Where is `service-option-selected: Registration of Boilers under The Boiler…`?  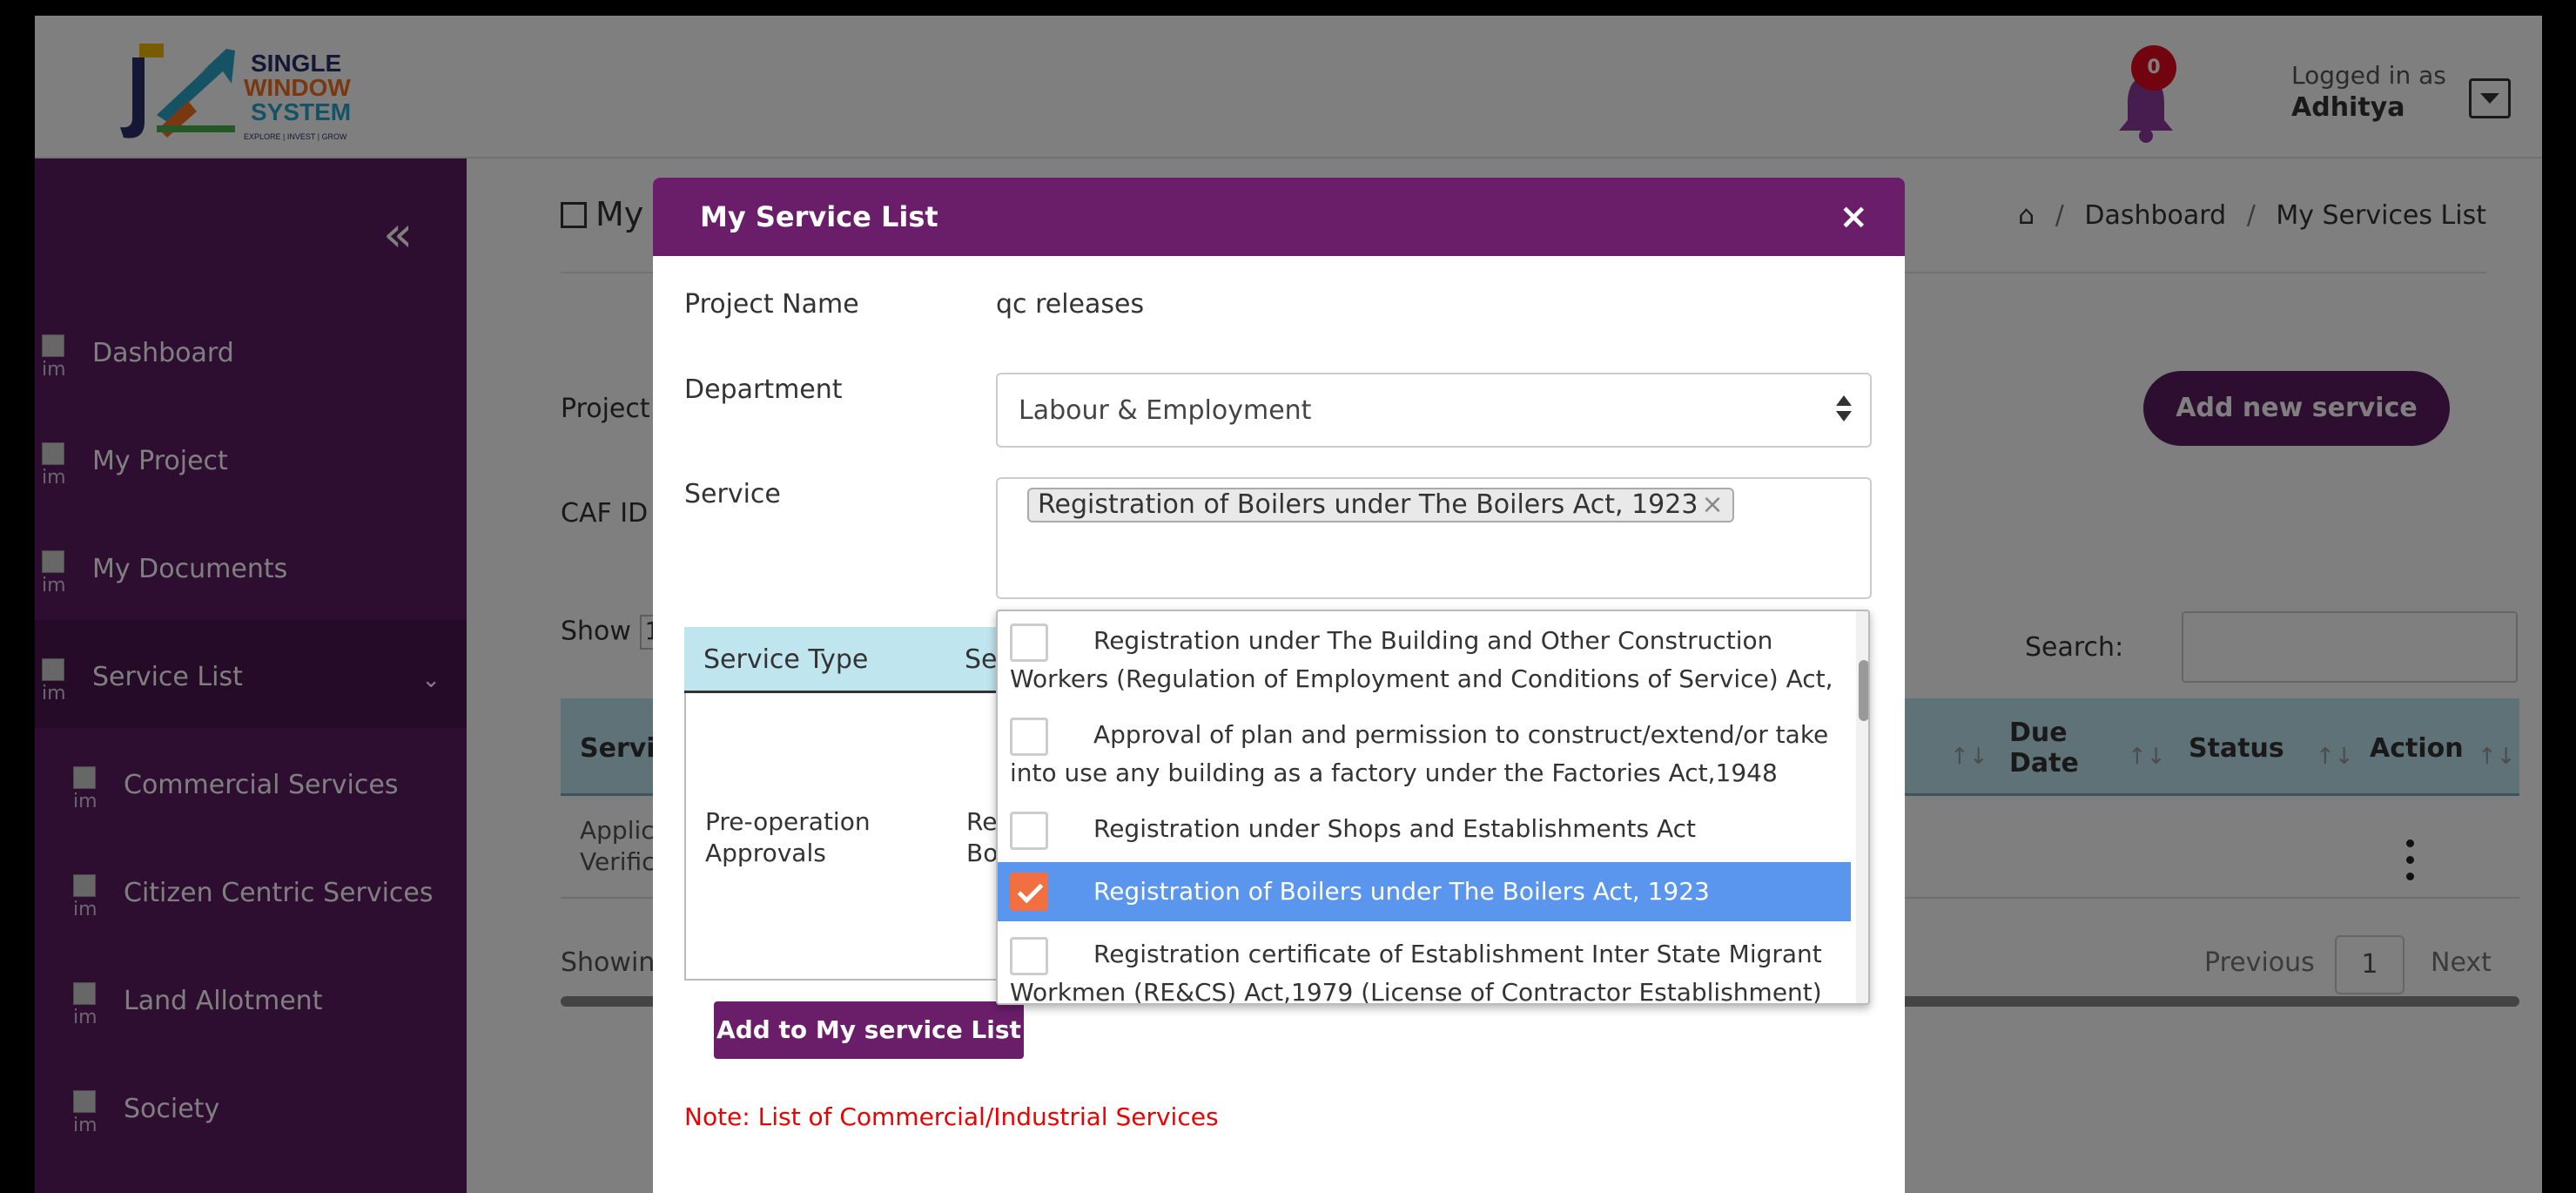
service-option-selected: Registration of Boilers under The Boiler… is located at coordinates (1424, 891).